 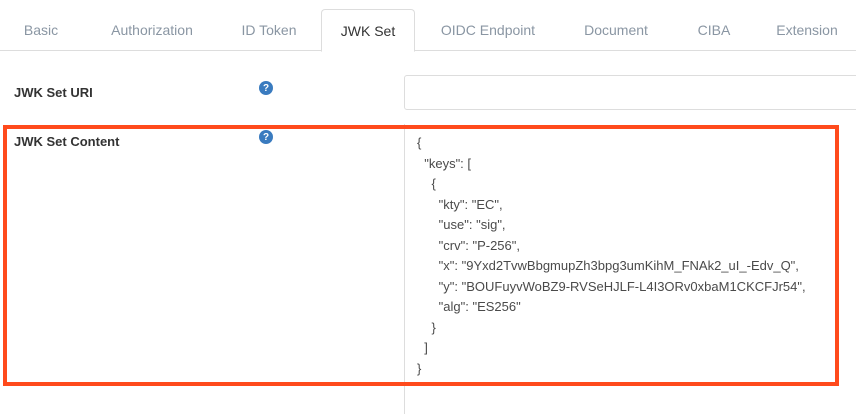 What do you see at coordinates (152, 30) in the screenshot?
I see `tab-authorization: Authorization` at bounding box center [152, 30].